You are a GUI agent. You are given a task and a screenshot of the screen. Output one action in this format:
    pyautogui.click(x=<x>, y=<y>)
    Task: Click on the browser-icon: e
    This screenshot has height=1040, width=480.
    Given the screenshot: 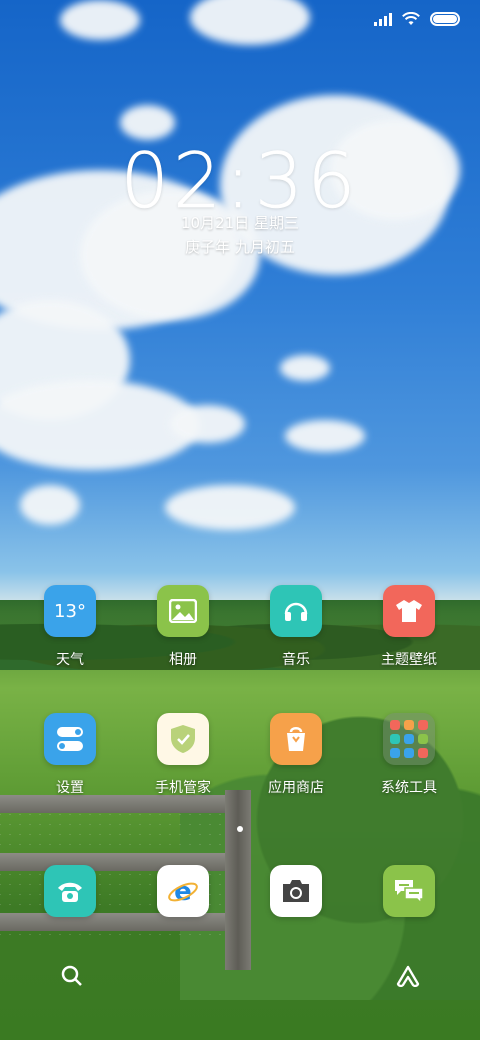 What is the action you would take?
    pyautogui.click(x=183, y=891)
    